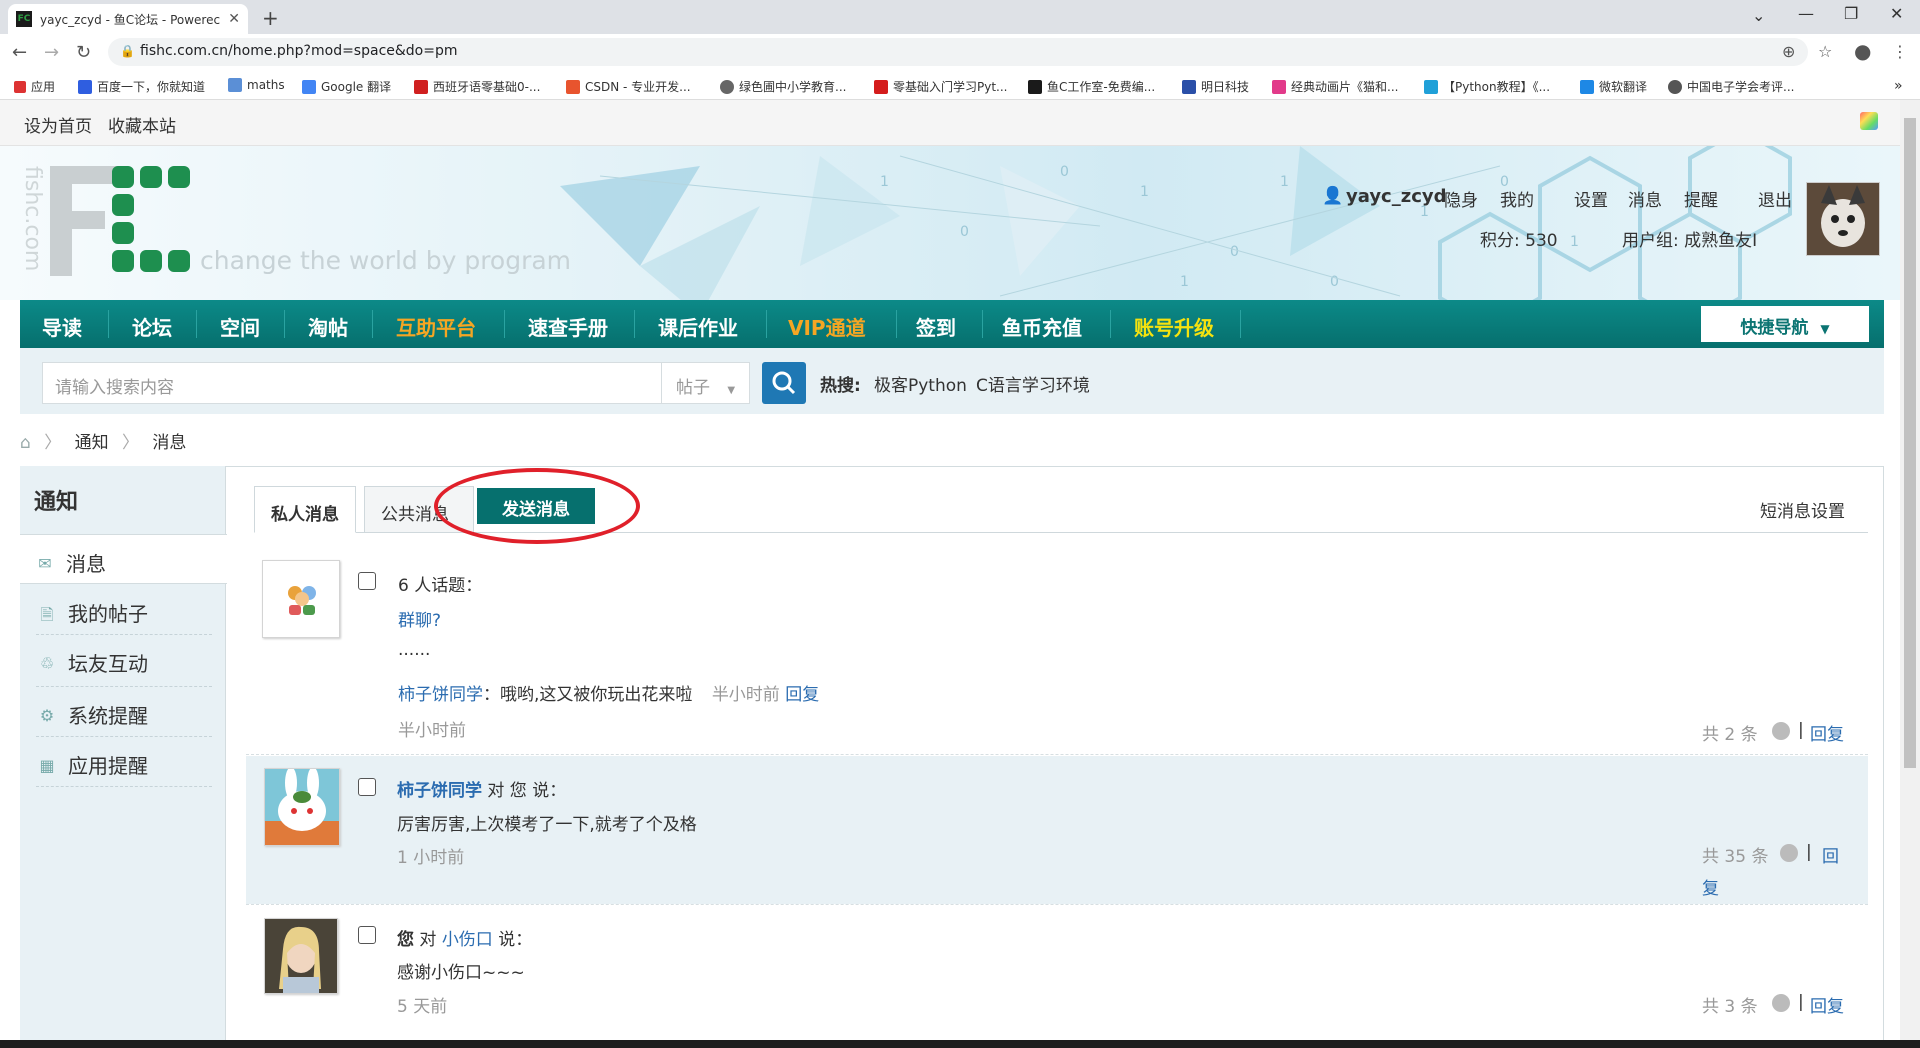 The image size is (1920, 1048). I want to click on search-button, so click(784, 383).